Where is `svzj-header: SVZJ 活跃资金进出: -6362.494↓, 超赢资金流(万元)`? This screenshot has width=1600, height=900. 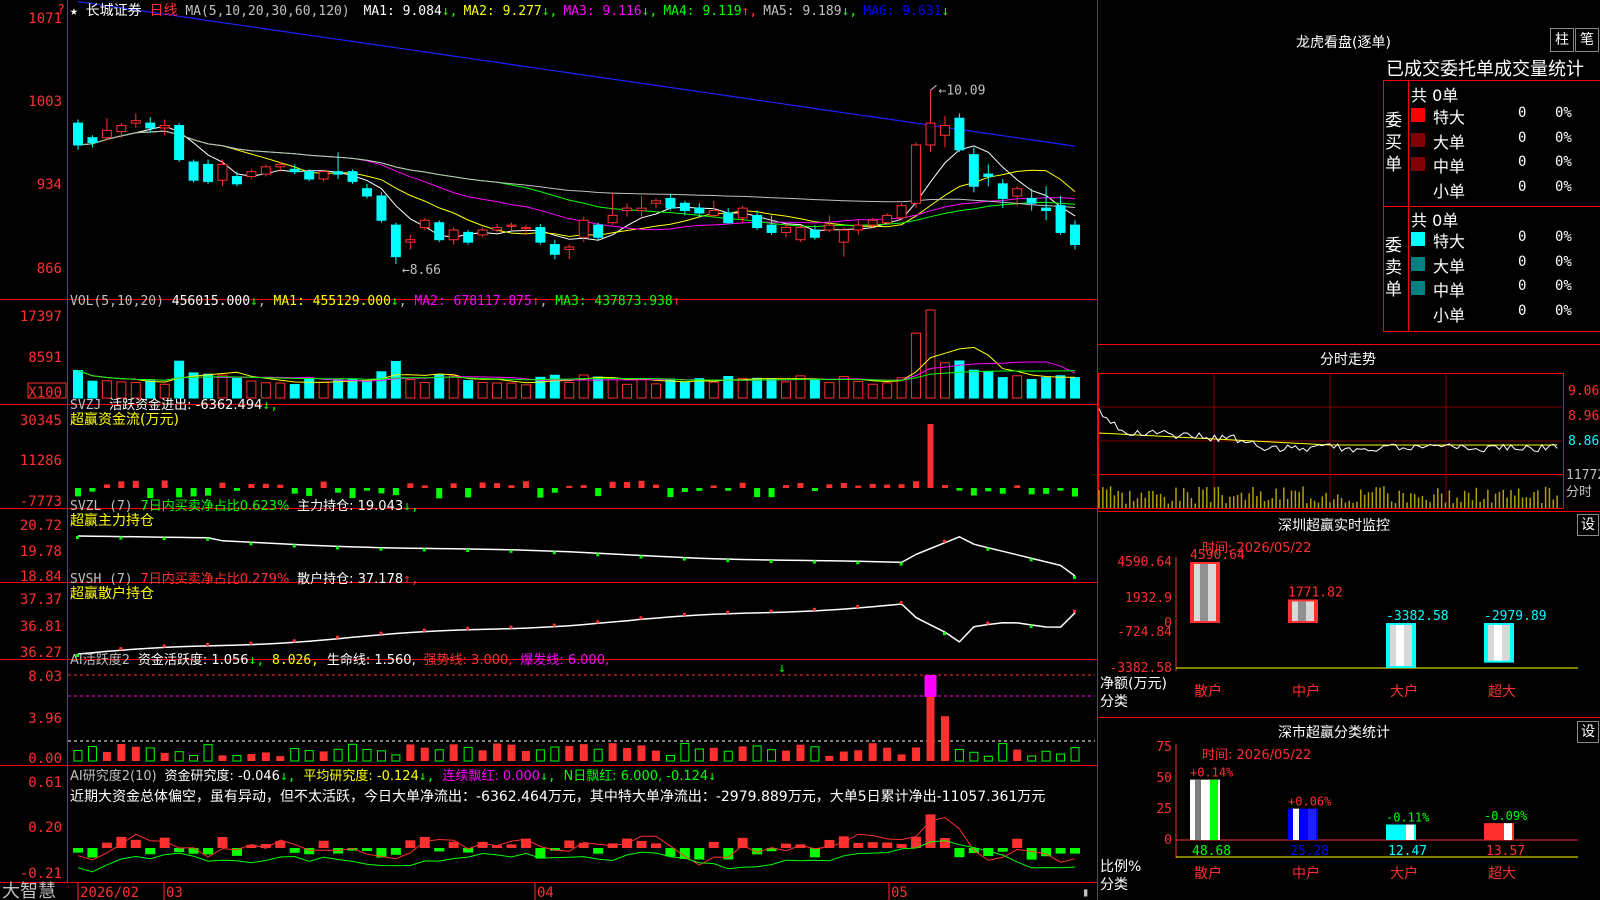 svzj-header: SVZJ 活跃资金进出: -6362.494↓, 超赢资金流(万元) is located at coordinates (174, 413).